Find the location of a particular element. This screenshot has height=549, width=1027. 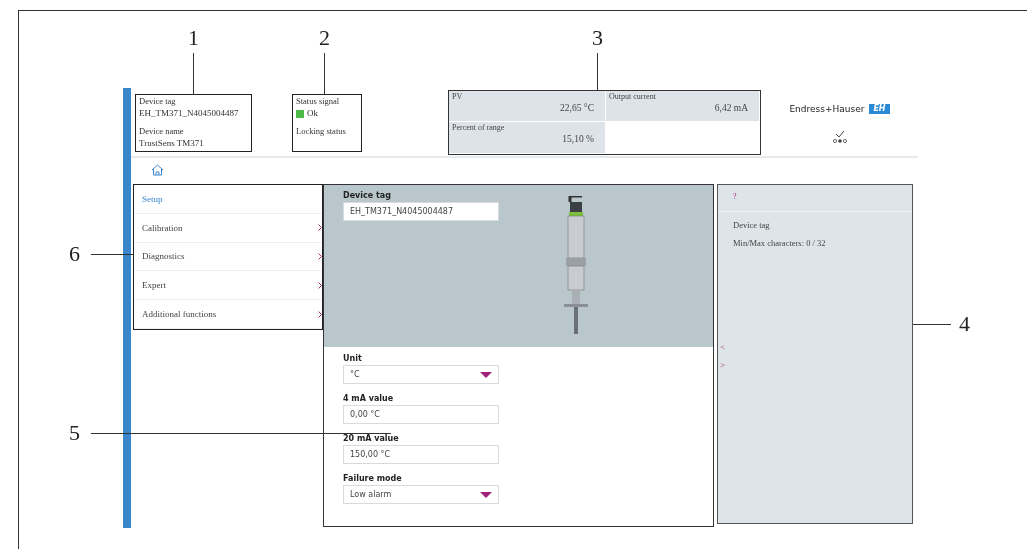

callout-number: 2 is located at coordinates (324, 38).